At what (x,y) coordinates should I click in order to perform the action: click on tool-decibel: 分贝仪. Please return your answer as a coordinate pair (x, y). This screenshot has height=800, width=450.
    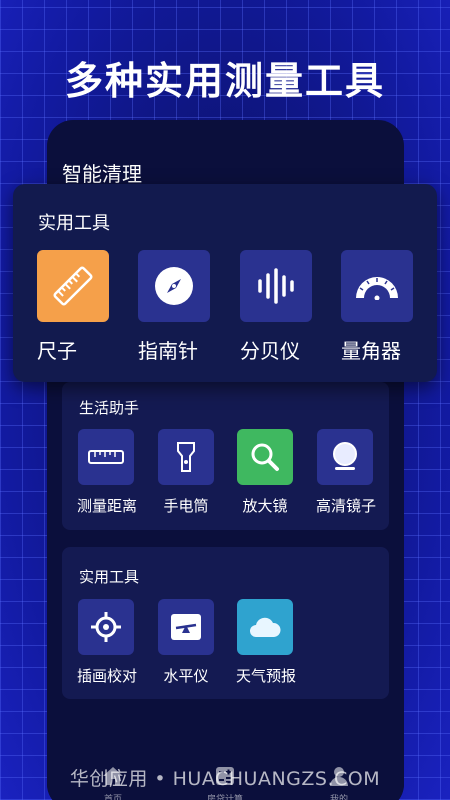
    Looking at the image, I should click on (280, 307).